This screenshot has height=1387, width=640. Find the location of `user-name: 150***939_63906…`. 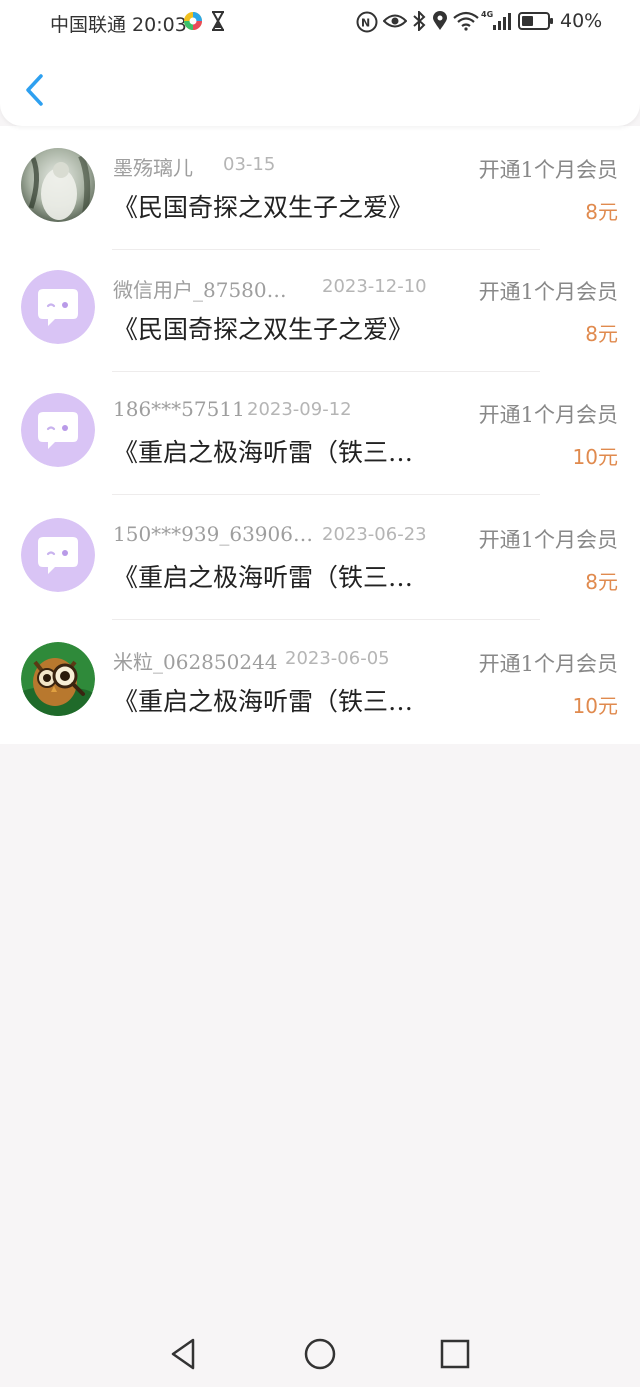

user-name: 150***939_63906… is located at coordinates (213, 534).